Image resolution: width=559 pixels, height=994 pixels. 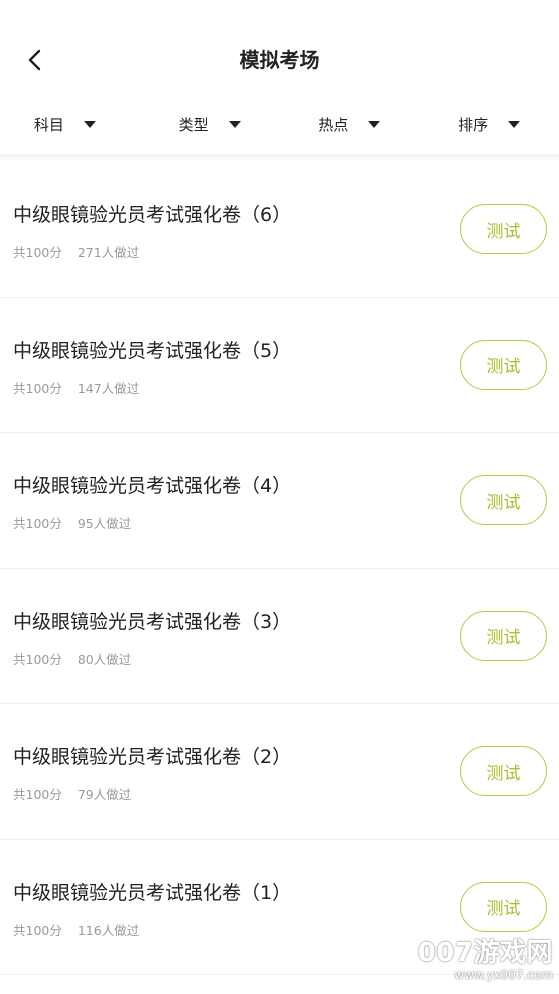 I want to click on exam-title: 中级眼镜验光员考试强化卷（1）, so click(x=152, y=892).